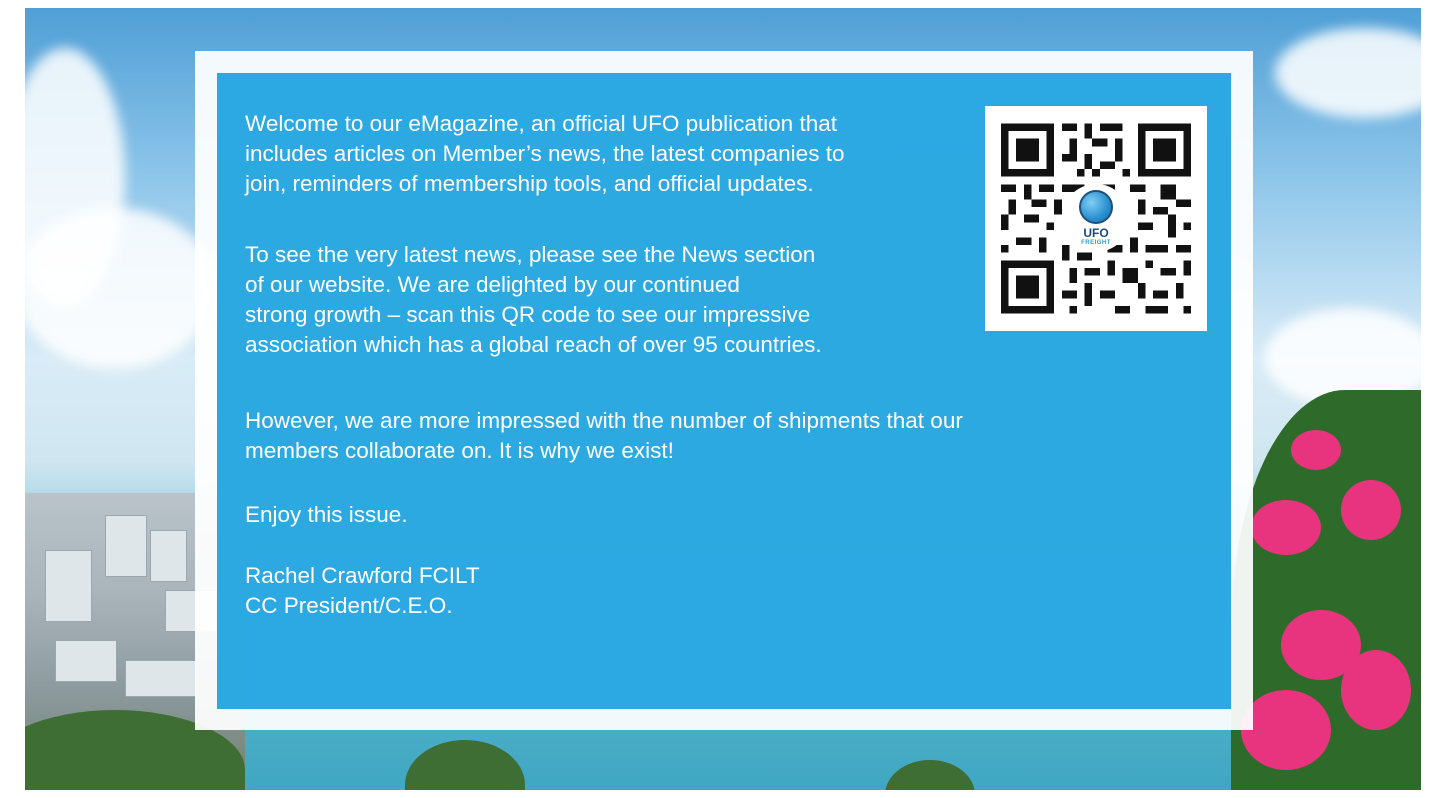 This screenshot has height=798, width=1438. Describe the element at coordinates (1096, 207) in the screenshot. I see `globe-icon` at that location.